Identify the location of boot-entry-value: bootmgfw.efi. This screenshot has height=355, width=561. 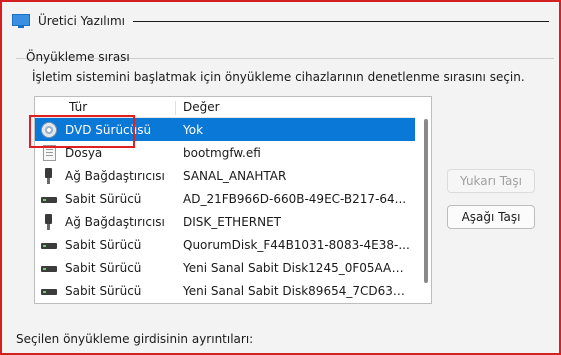
(222, 152).